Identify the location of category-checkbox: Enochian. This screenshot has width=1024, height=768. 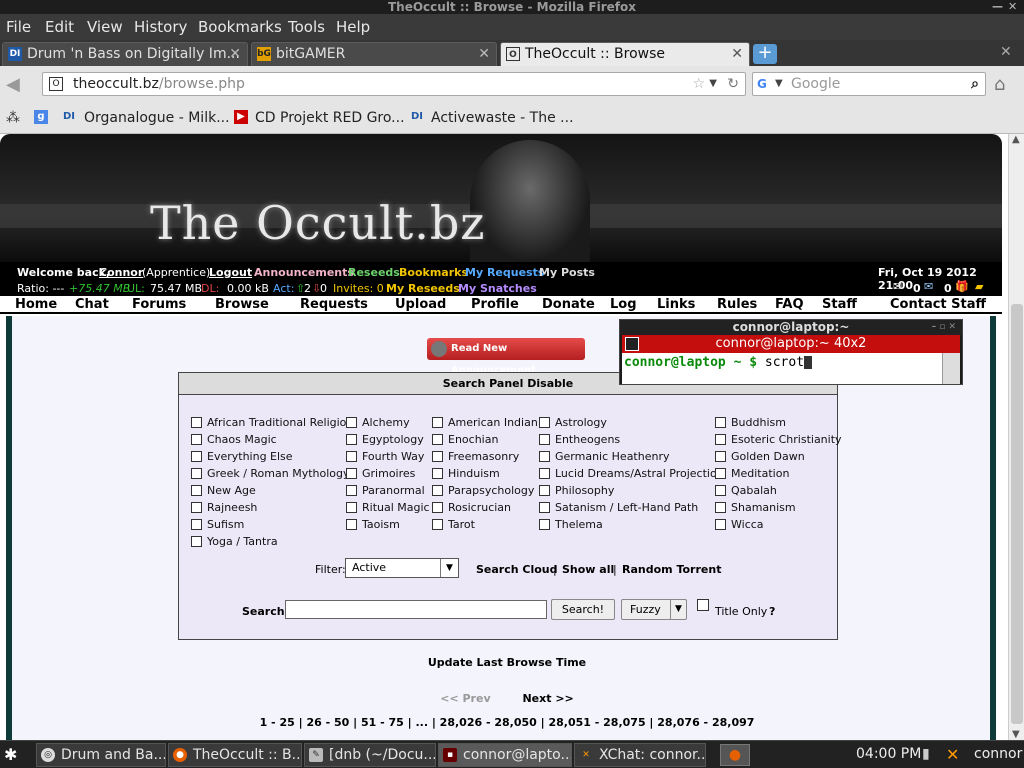
(465, 440).